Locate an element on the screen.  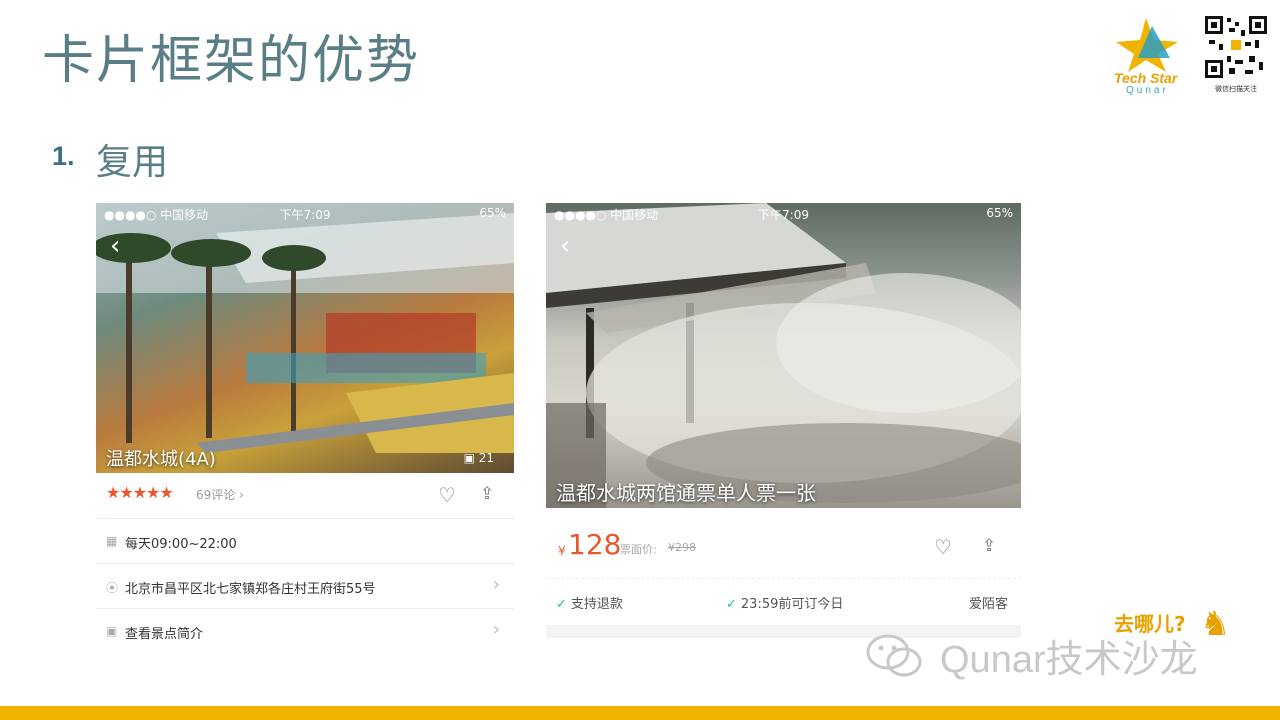
wechat-icon is located at coordinates (894, 655).